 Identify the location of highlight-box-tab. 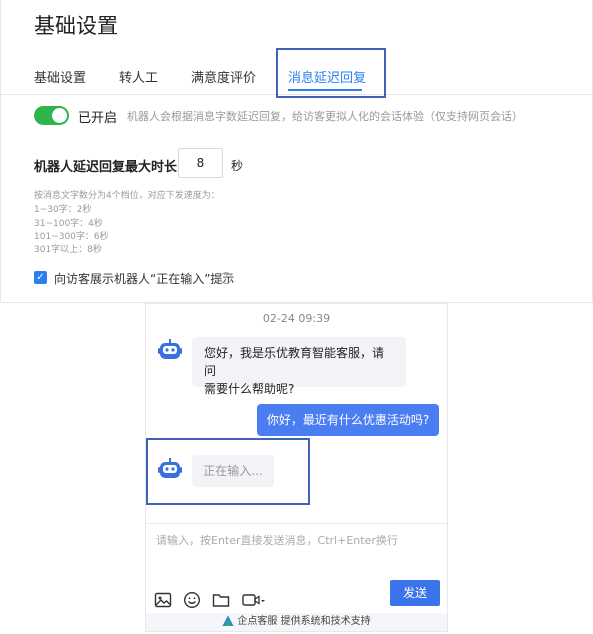
(331, 73).